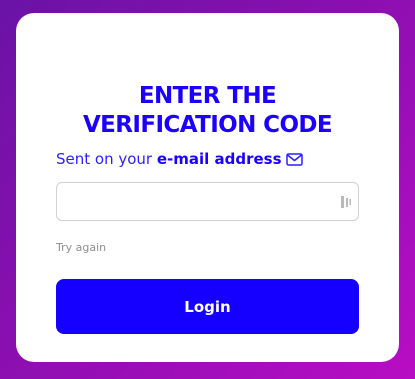  Describe the element at coordinates (346, 202) in the screenshot. I see `autofill-key-icon` at that location.